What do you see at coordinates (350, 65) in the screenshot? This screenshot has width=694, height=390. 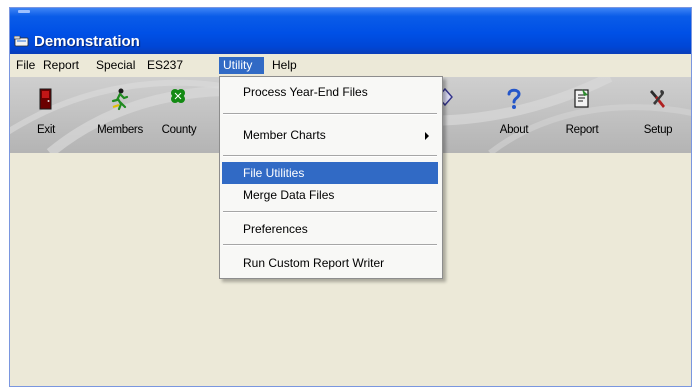 I see `menu-bar: File Report Special ES237 Utility Help` at bounding box center [350, 65].